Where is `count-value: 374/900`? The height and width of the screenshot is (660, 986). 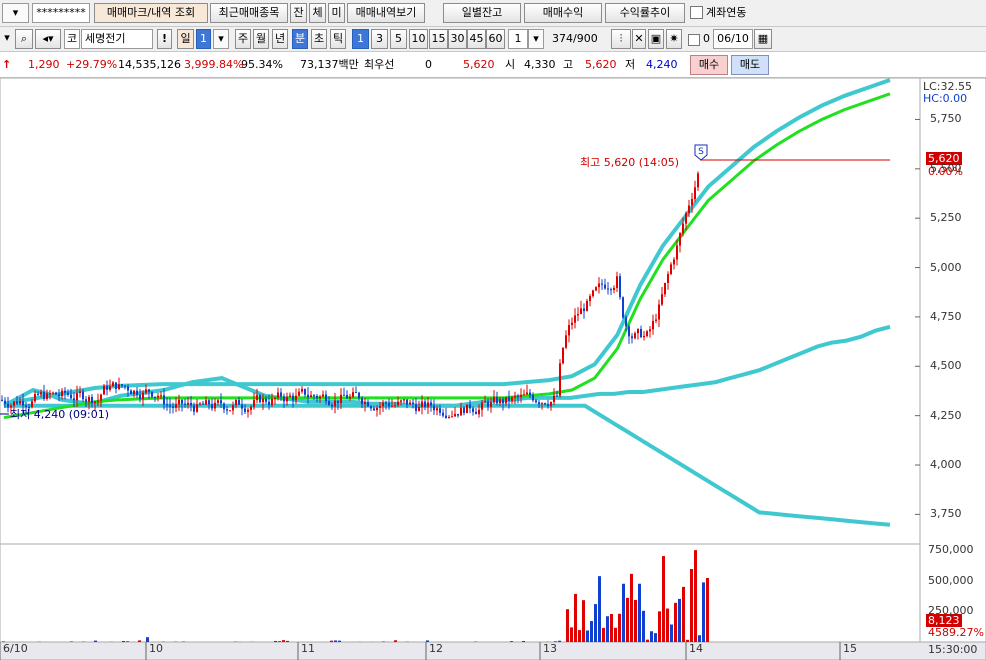
count-value: 374/900 is located at coordinates (575, 38).